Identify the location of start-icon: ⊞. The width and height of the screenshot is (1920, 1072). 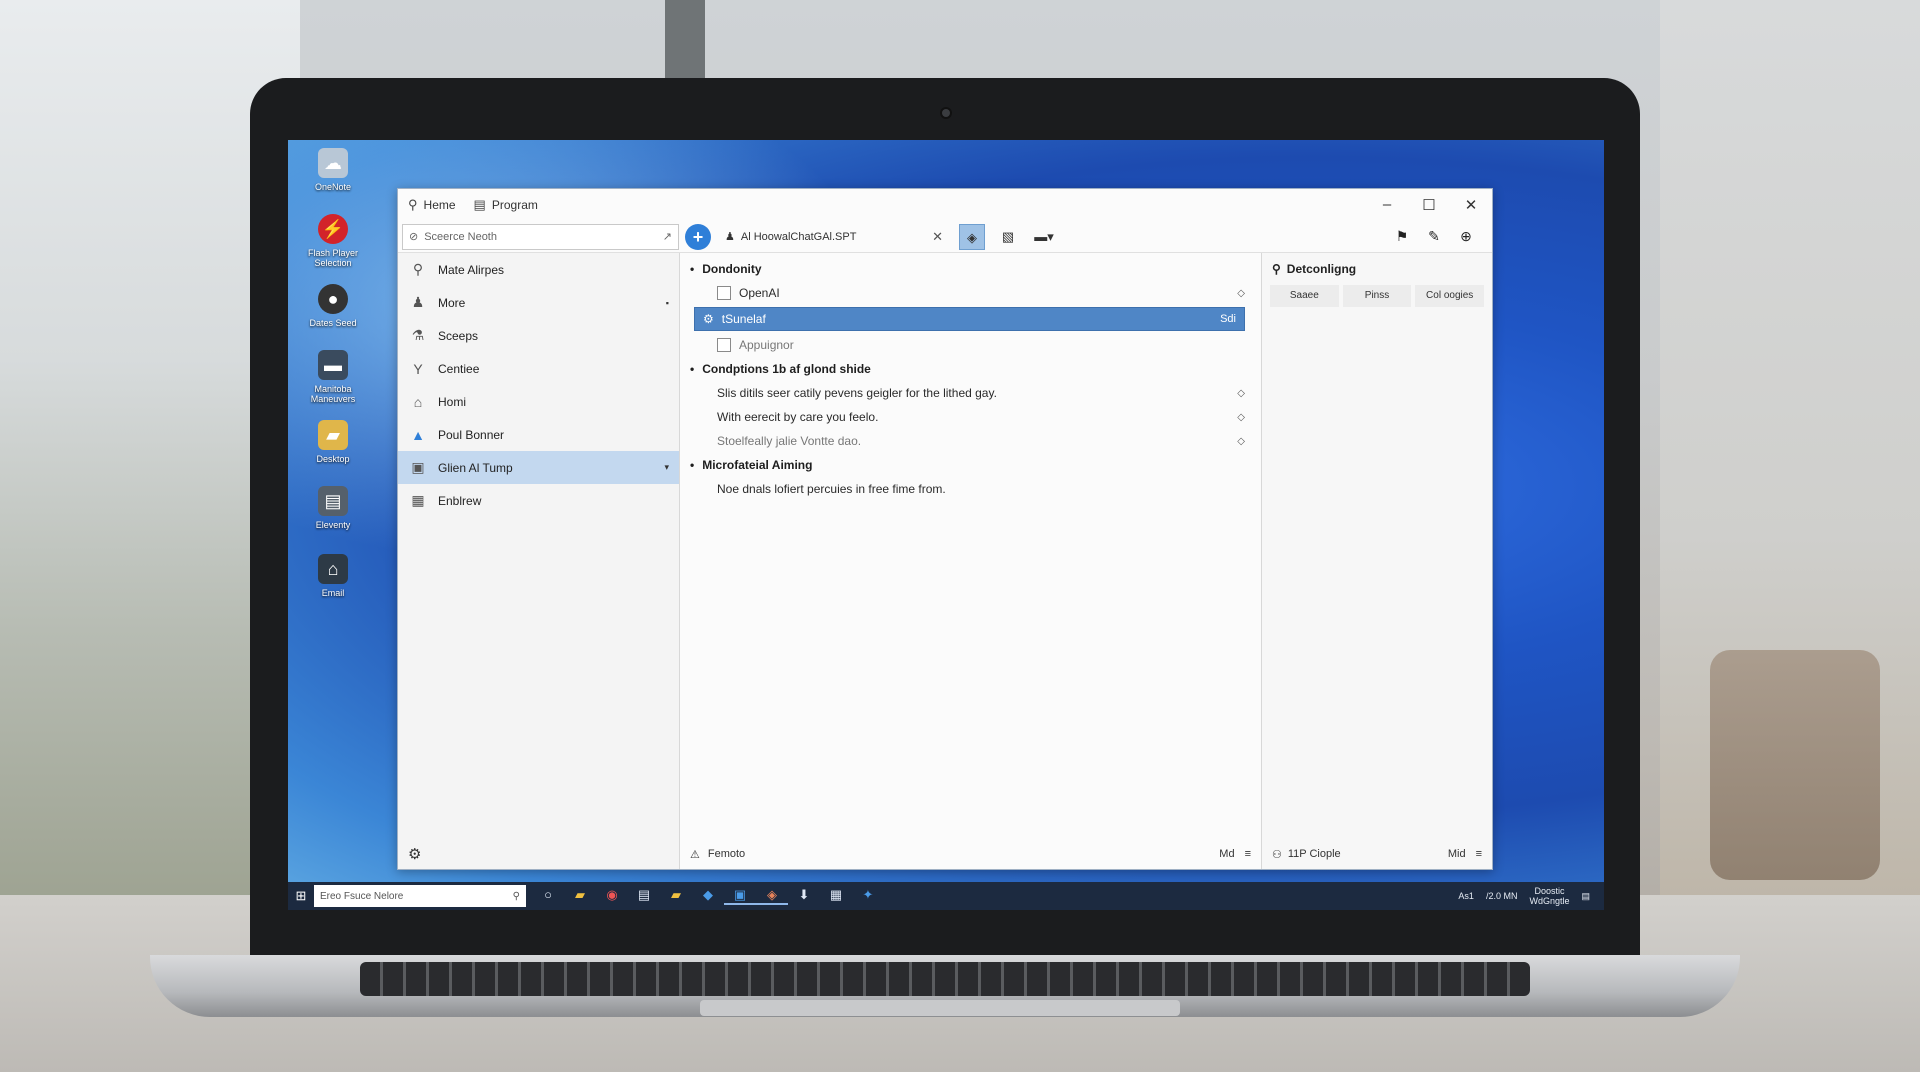
(301, 896).